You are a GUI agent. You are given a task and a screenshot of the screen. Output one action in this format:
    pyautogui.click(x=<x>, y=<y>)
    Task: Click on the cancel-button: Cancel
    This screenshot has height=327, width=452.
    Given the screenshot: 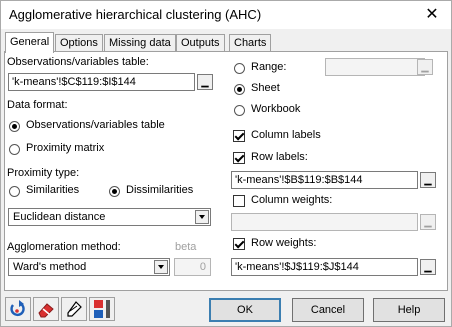 What is the action you would take?
    pyautogui.click(x=328, y=310)
    